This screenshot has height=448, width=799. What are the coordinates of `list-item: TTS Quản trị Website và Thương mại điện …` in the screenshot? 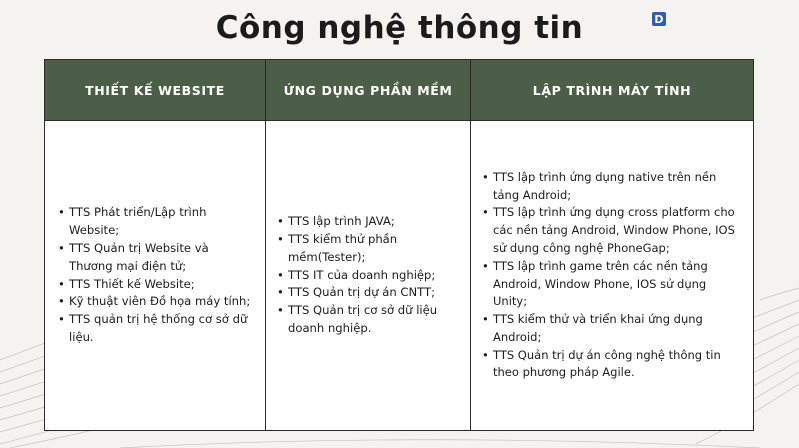 It's located at (156, 258).